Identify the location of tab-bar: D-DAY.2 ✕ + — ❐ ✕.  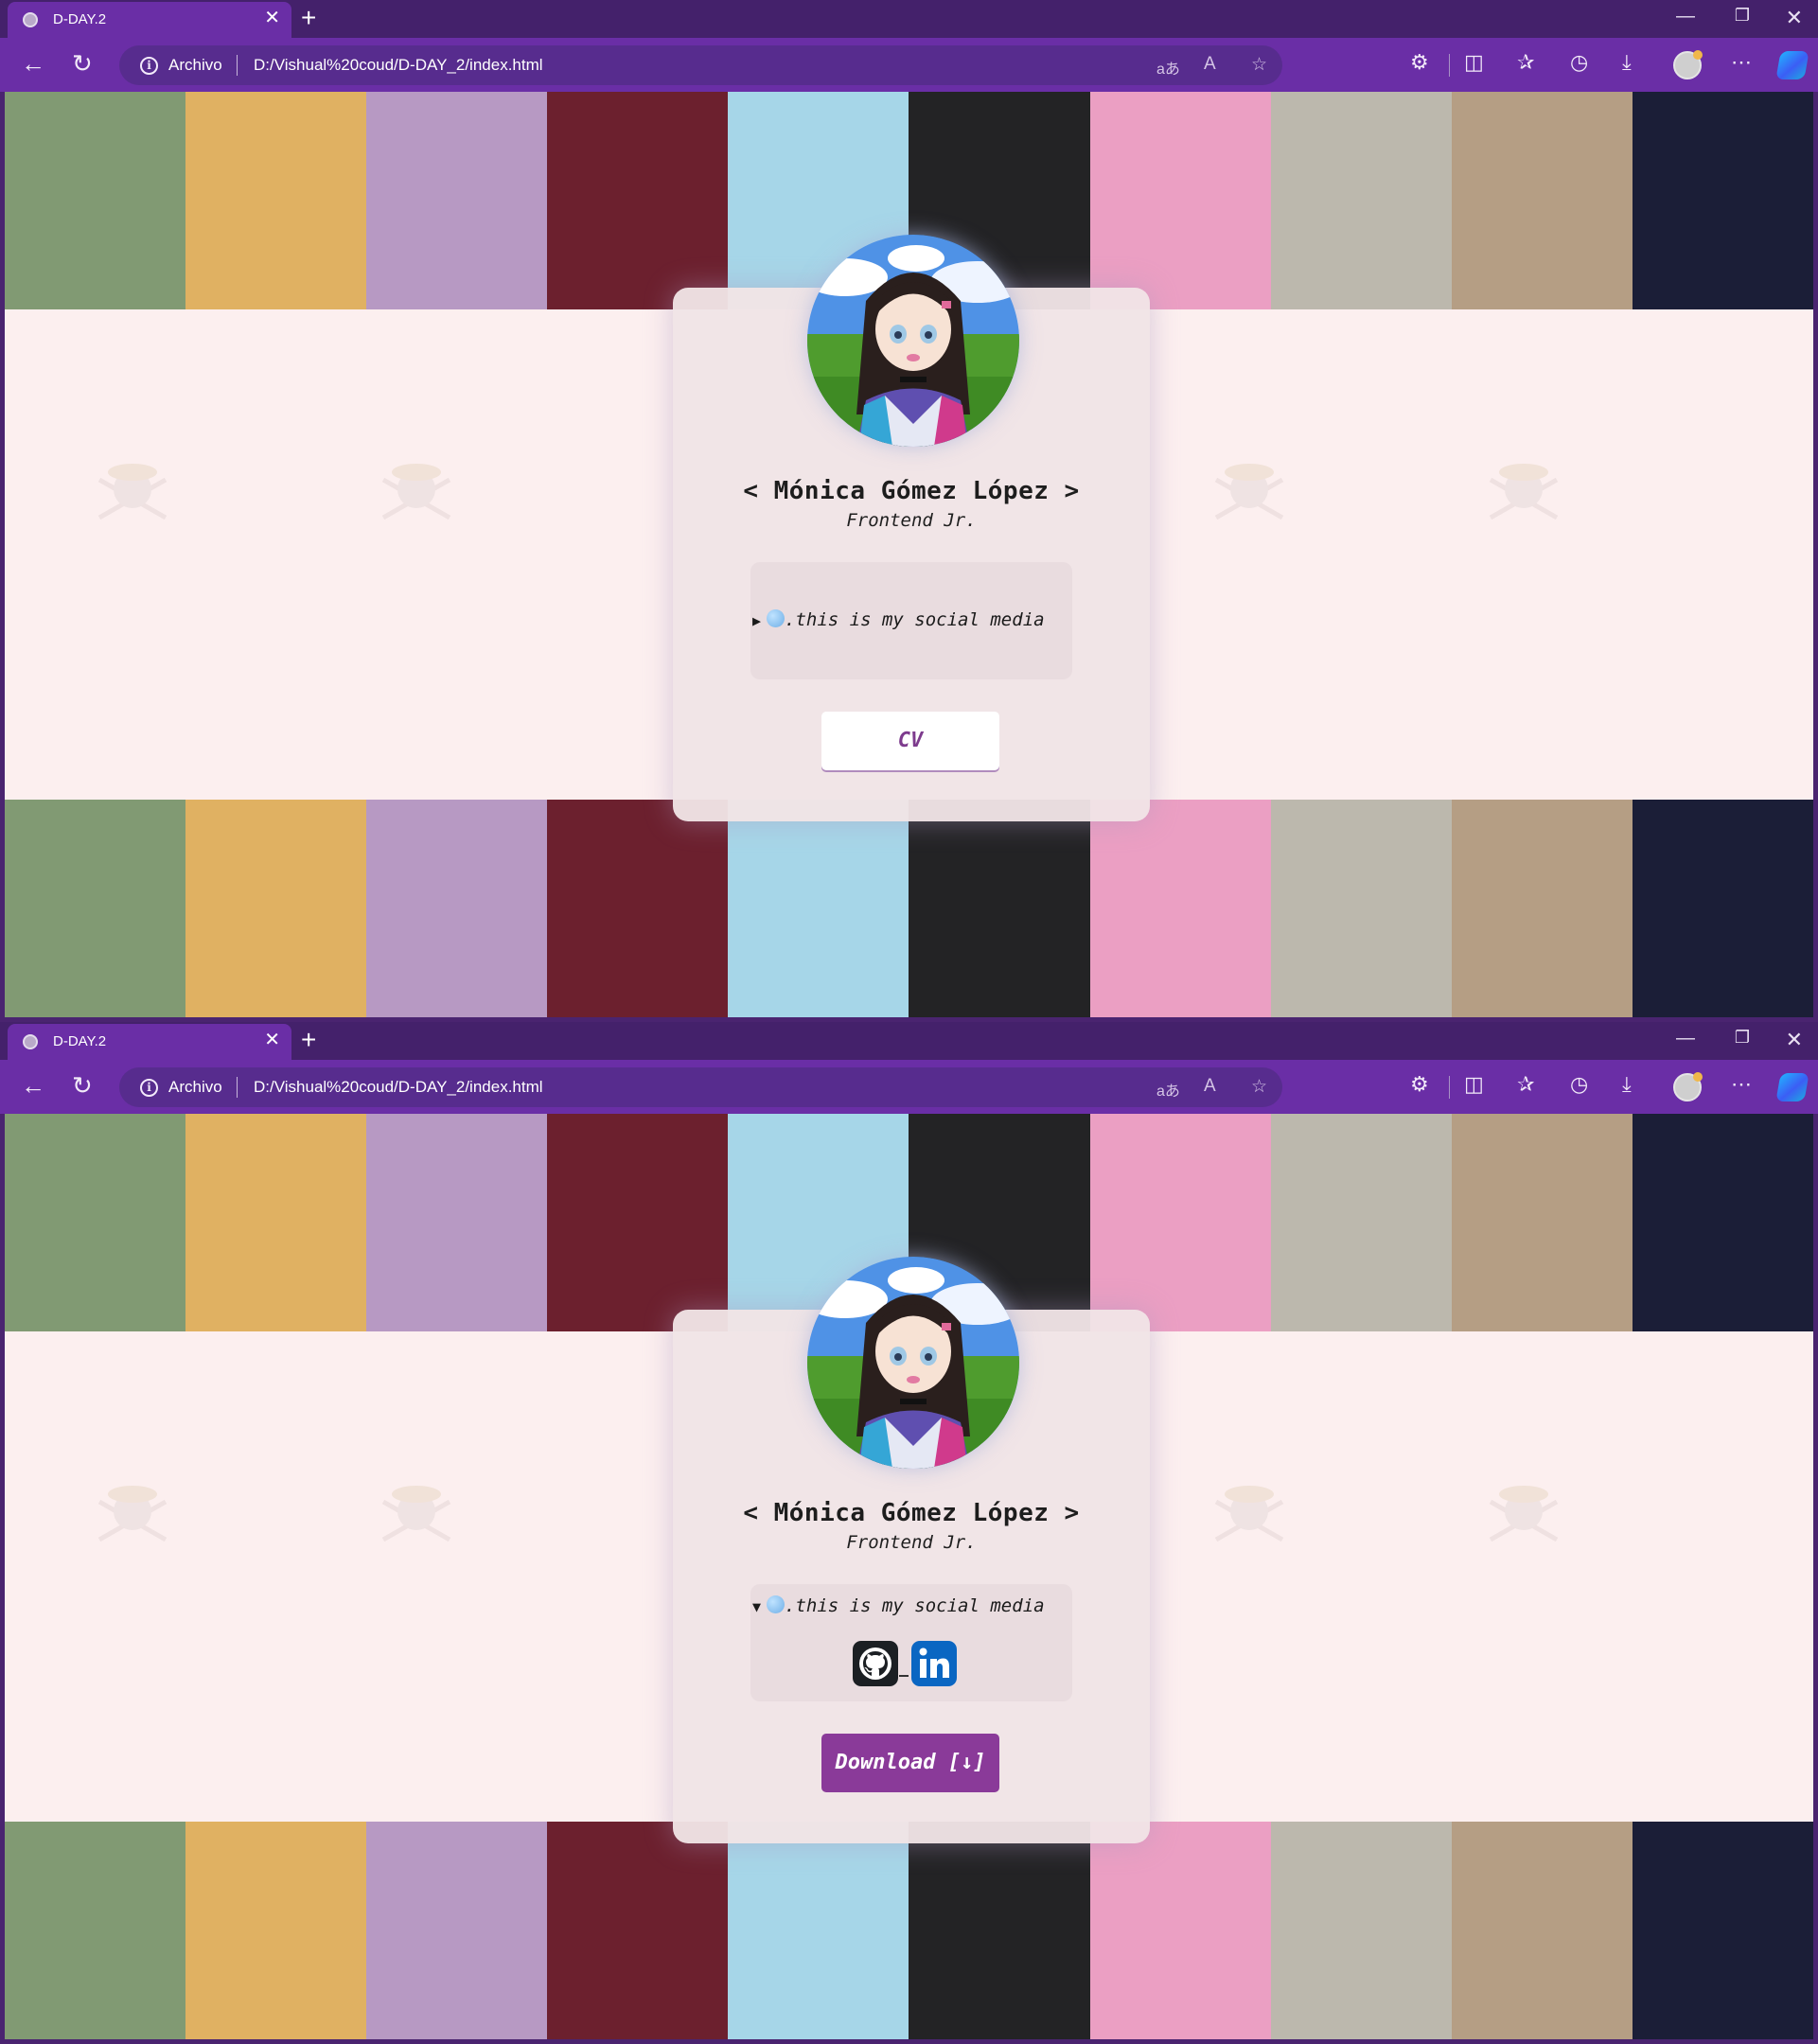
(909, 1041).